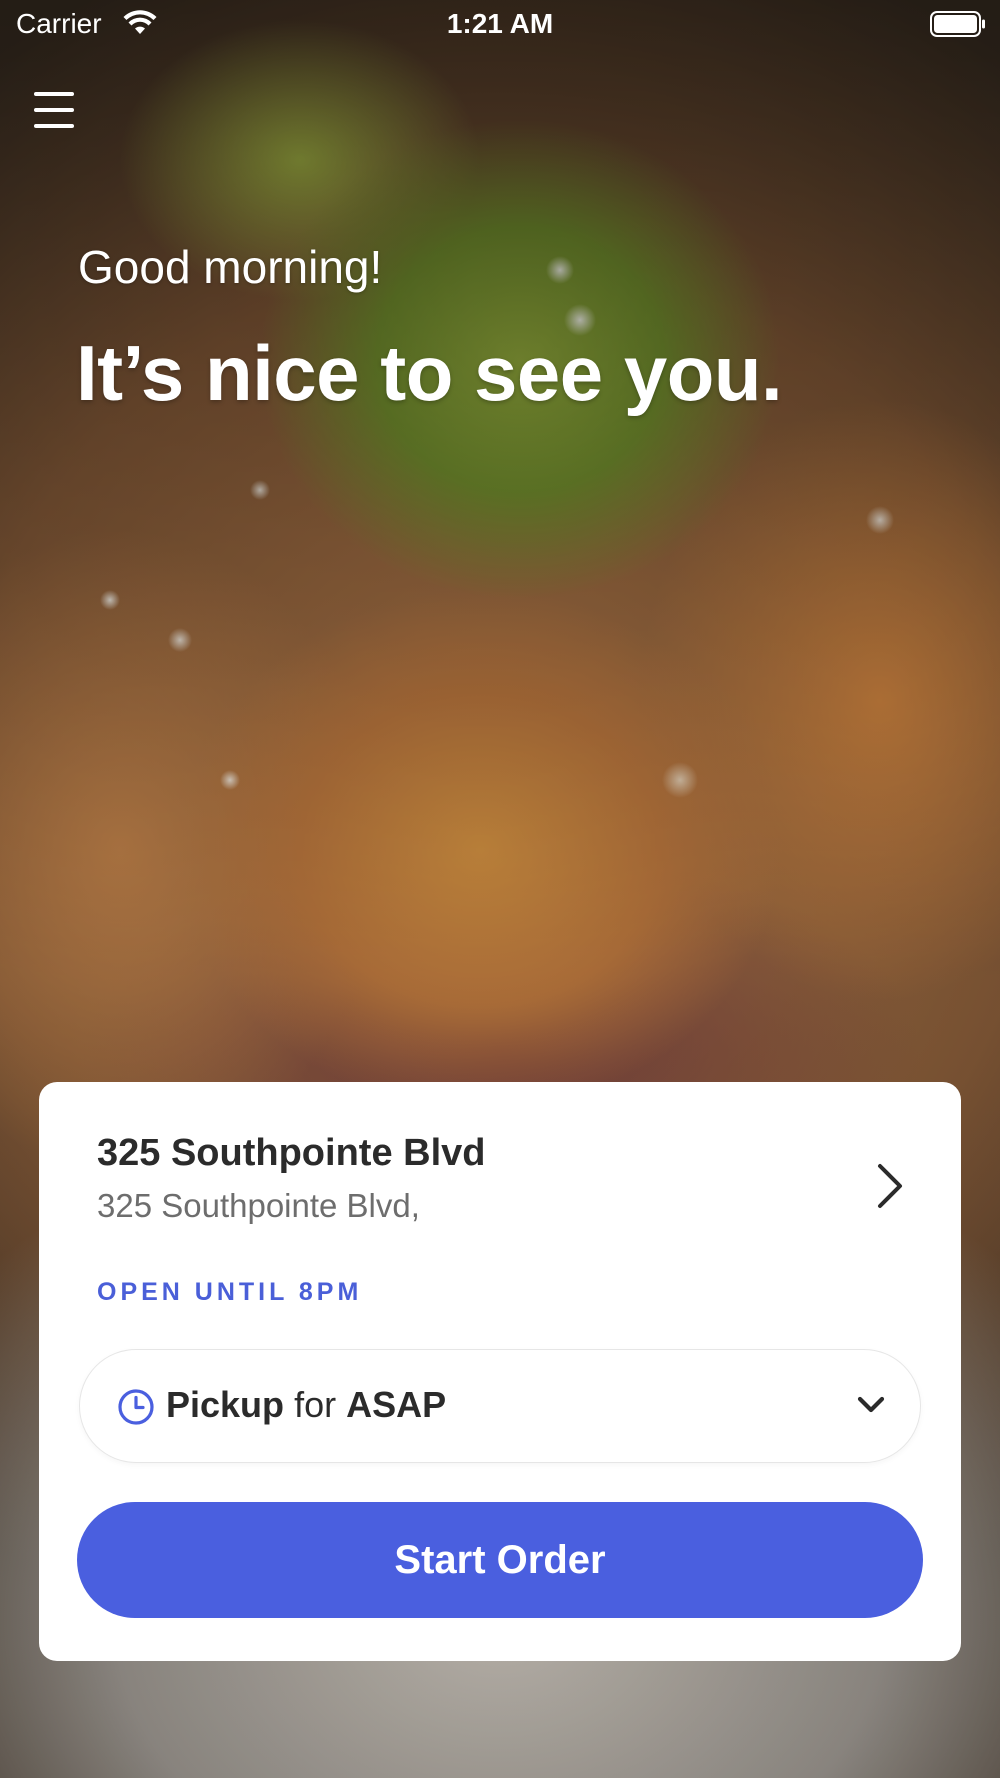 The height and width of the screenshot is (1778, 1000). I want to click on status-time: 1:21 AM, so click(500, 23).